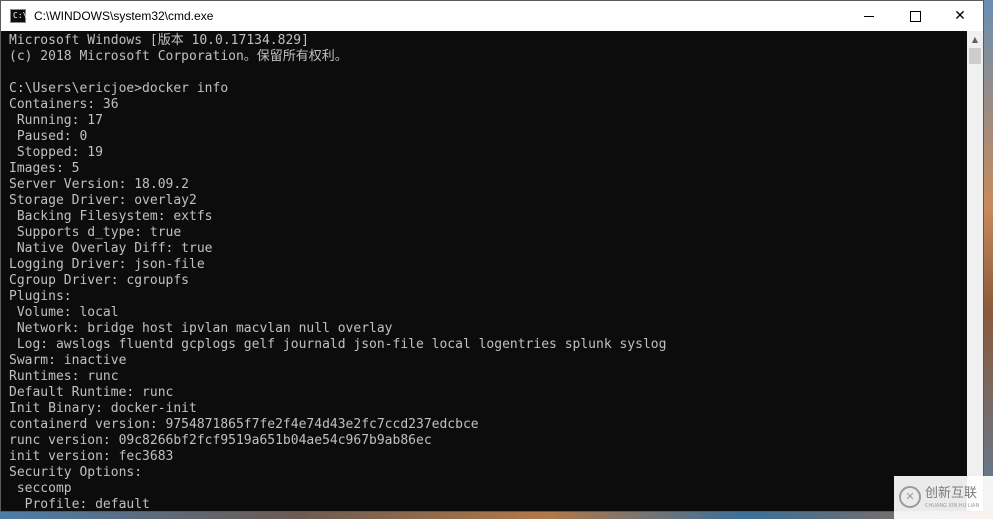  Describe the element at coordinates (952, 506) in the screenshot. I see `watermark-subtext: CHUANG XIN HU LIAN` at that location.